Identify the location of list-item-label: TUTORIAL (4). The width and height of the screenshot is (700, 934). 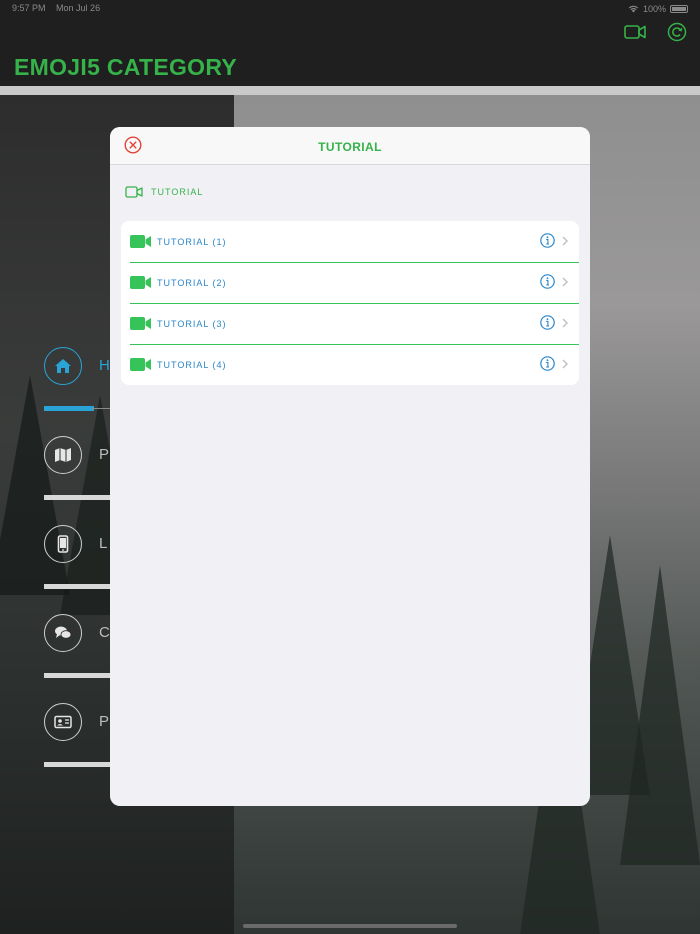
(192, 364).